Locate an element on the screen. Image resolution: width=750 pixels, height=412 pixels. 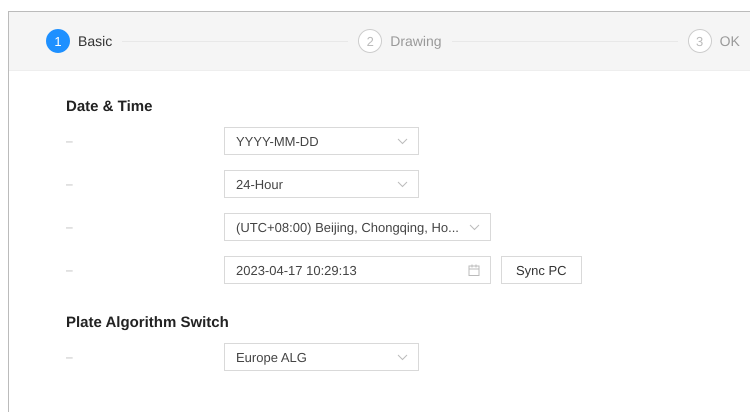
step-label: Basic is located at coordinates (95, 41).